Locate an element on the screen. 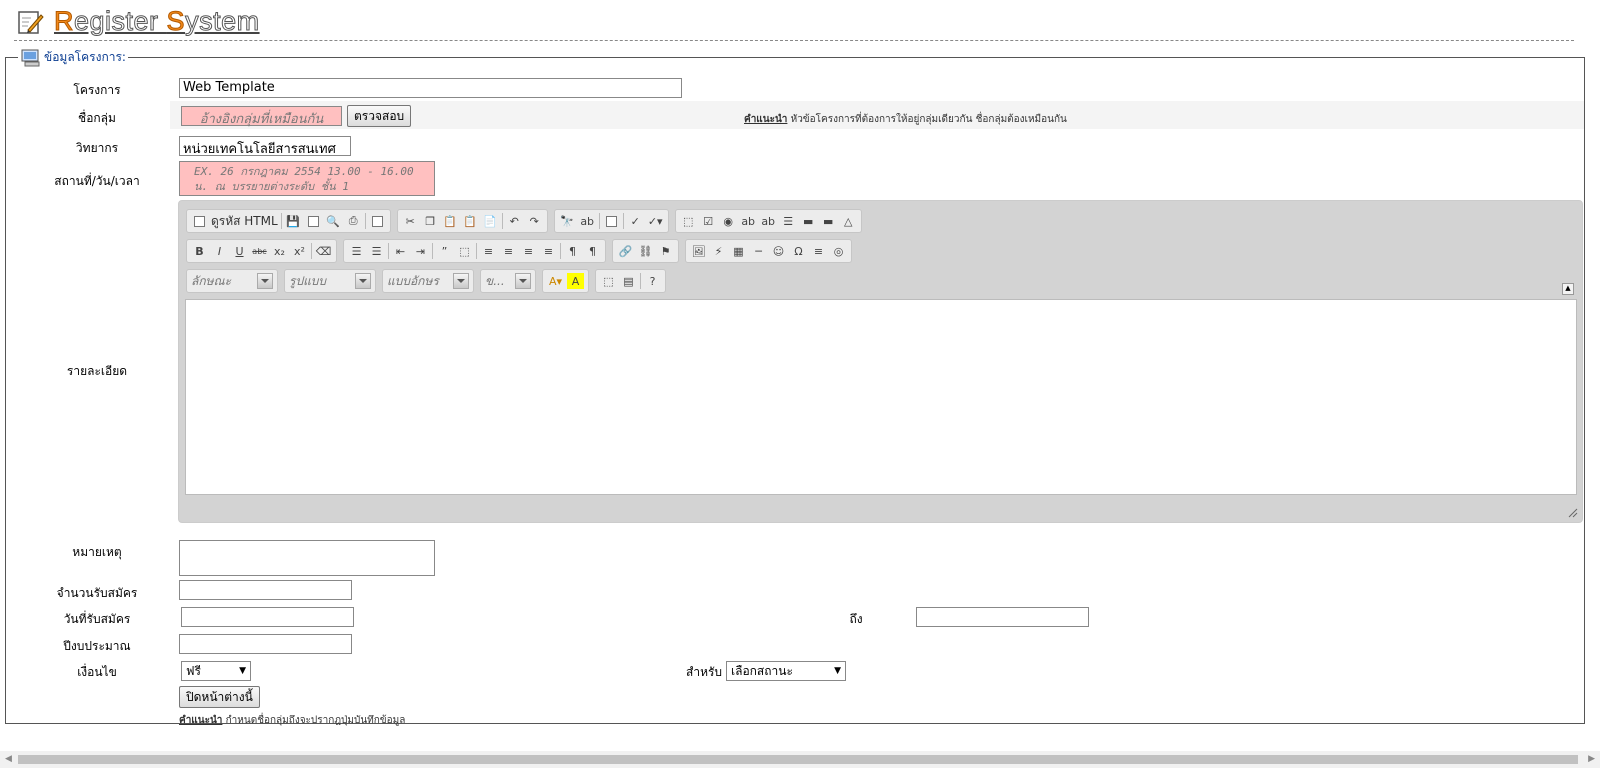  flash-icon: ⚡ is located at coordinates (718, 251).